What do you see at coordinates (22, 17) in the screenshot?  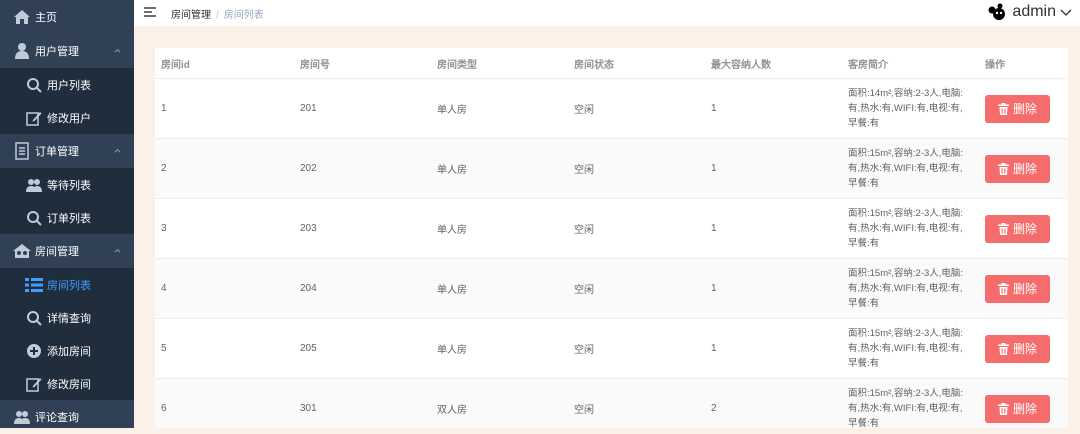 I see `home-icon` at bounding box center [22, 17].